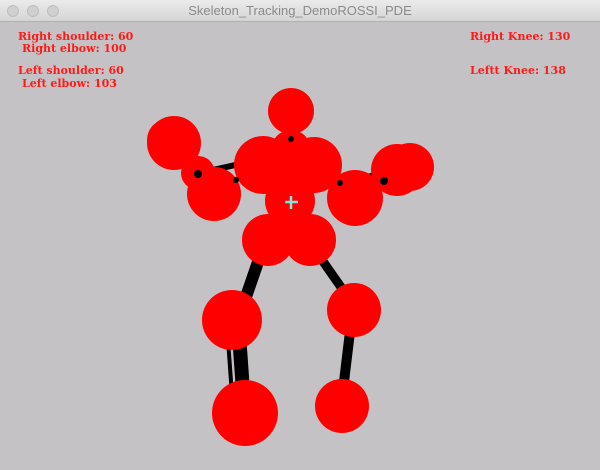  I want to click on title-bar: Skeleton_Tracking_DemoROSSI_PDE, so click(300, 11).